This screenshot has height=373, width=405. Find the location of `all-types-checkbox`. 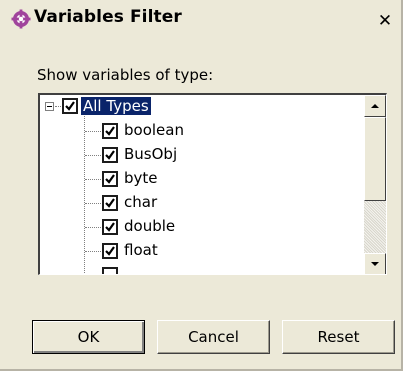

all-types-checkbox is located at coordinates (70, 106).